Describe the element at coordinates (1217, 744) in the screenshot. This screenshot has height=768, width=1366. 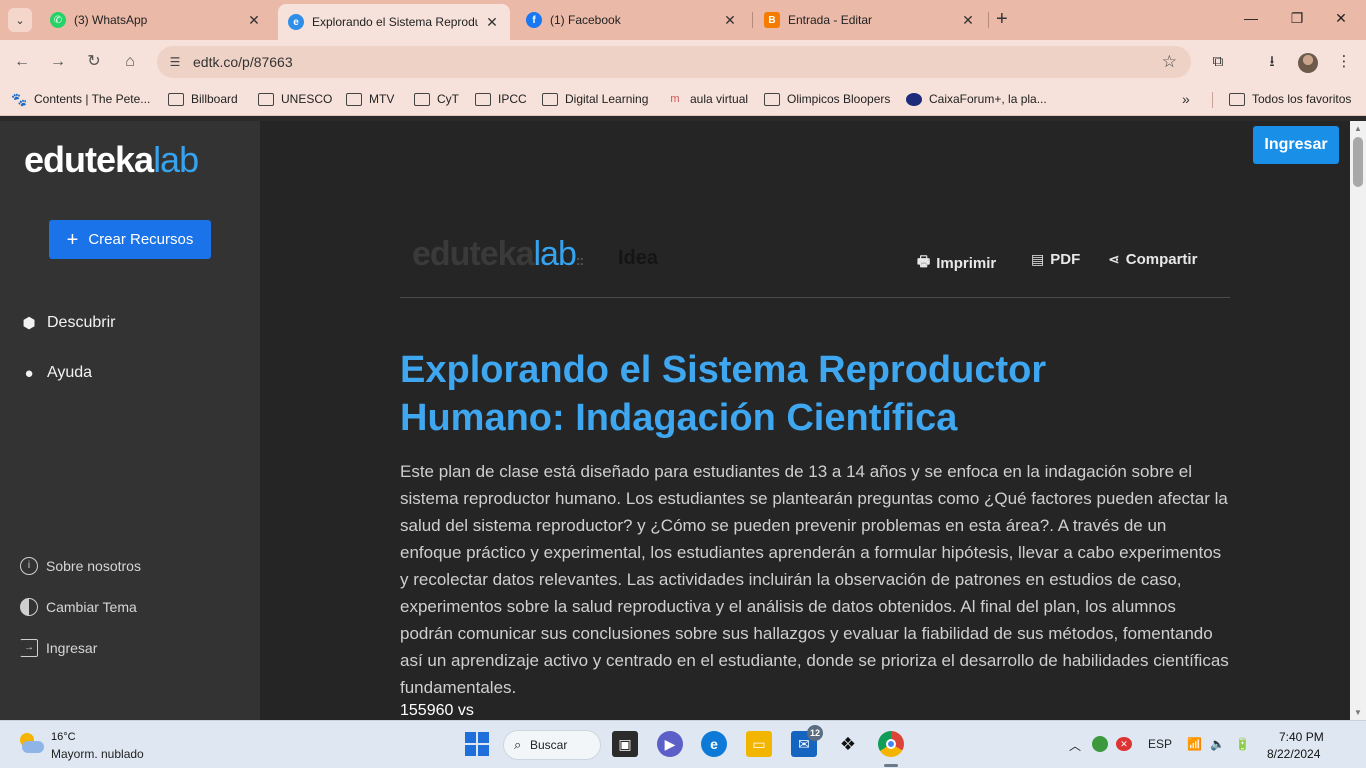
I see `volume-icon: 🔈` at that location.